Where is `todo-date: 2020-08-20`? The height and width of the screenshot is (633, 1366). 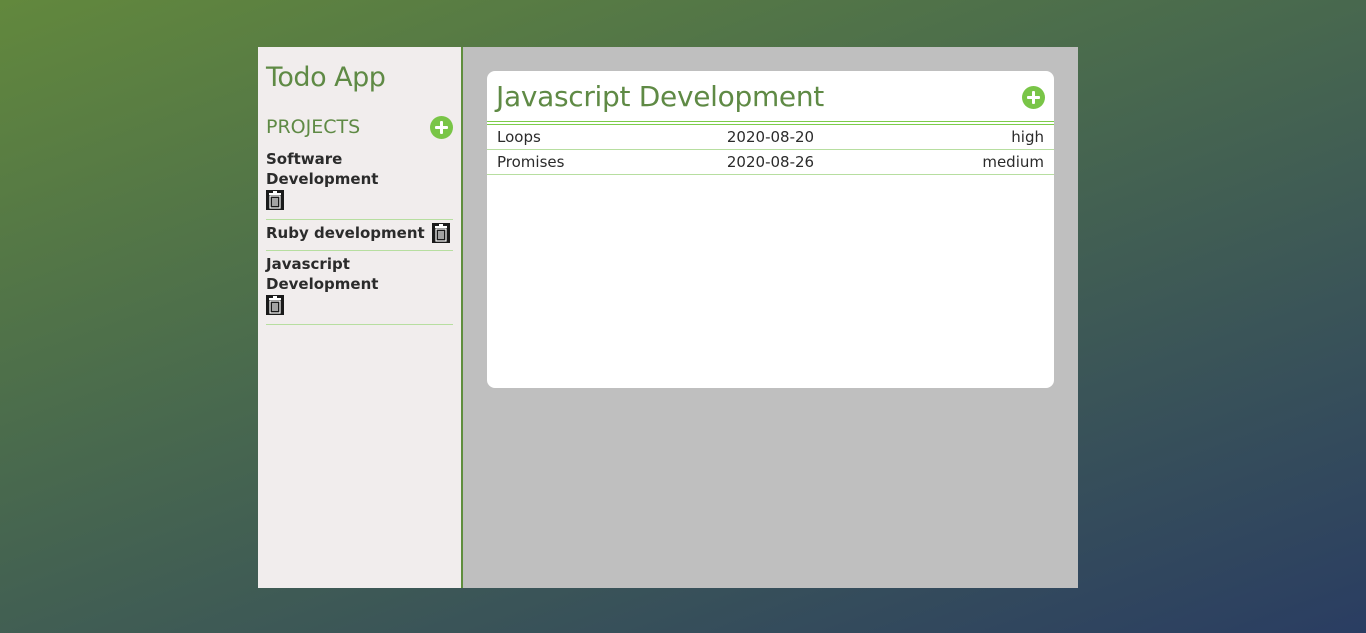
todo-date: 2020-08-20 is located at coordinates (770, 137).